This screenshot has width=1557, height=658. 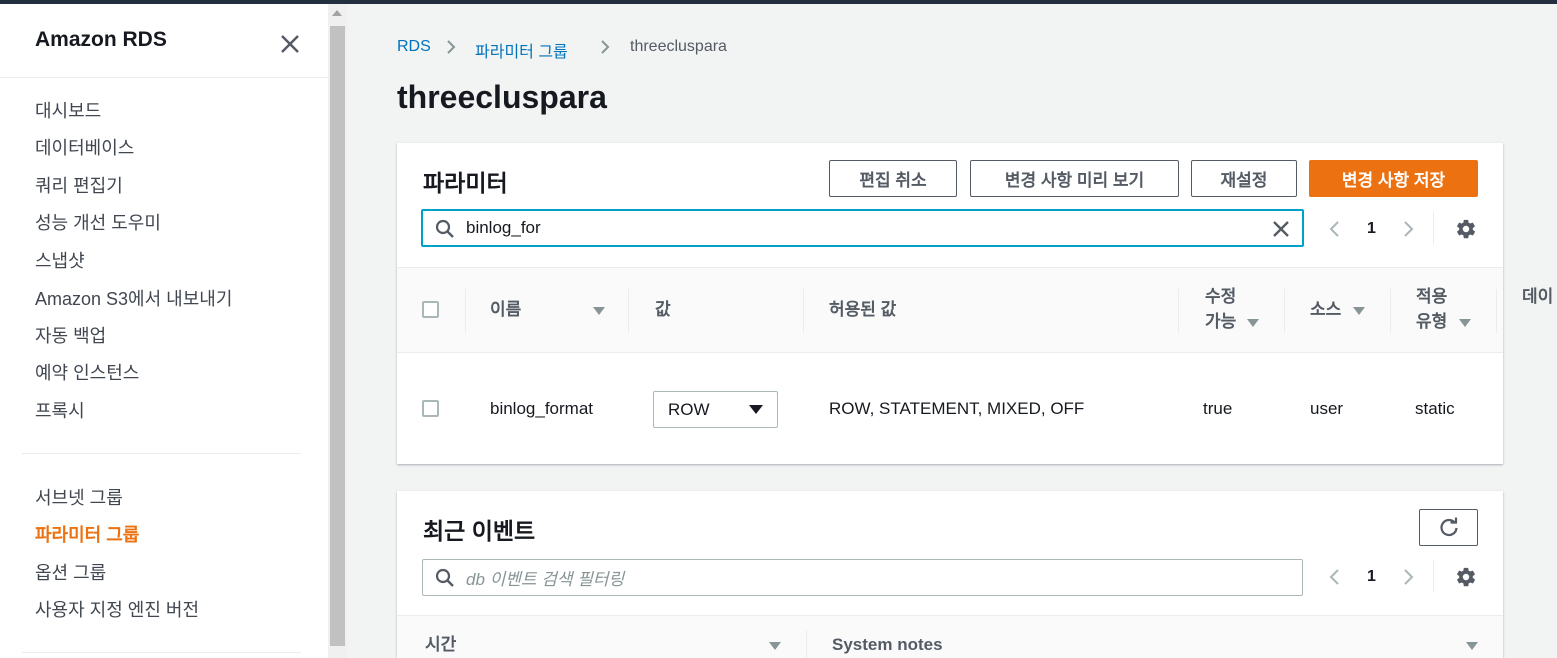 What do you see at coordinates (1221, 296) in the screenshot?
I see `column-header-modifiable-line1: 수정` at bounding box center [1221, 296].